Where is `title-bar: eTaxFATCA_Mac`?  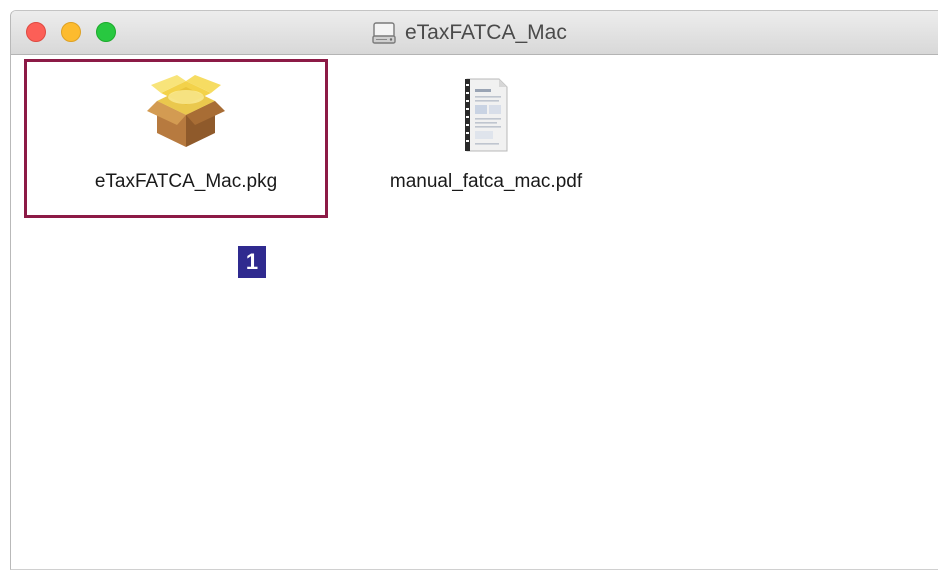
title-bar: eTaxFATCA_Mac is located at coordinates (474, 33).